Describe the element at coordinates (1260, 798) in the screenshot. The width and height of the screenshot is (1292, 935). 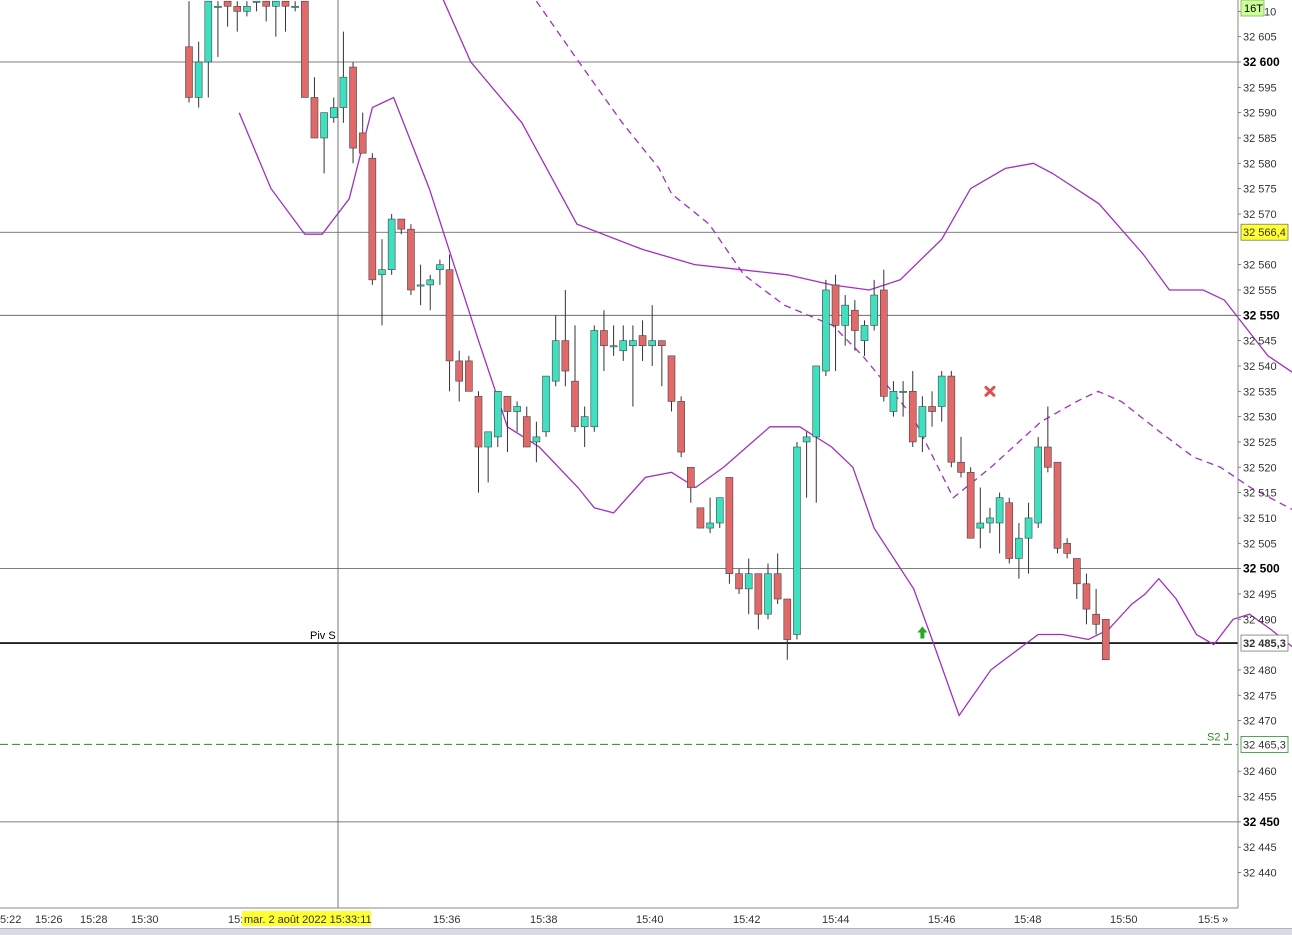
I see `y-tick-label: 32 455` at that location.